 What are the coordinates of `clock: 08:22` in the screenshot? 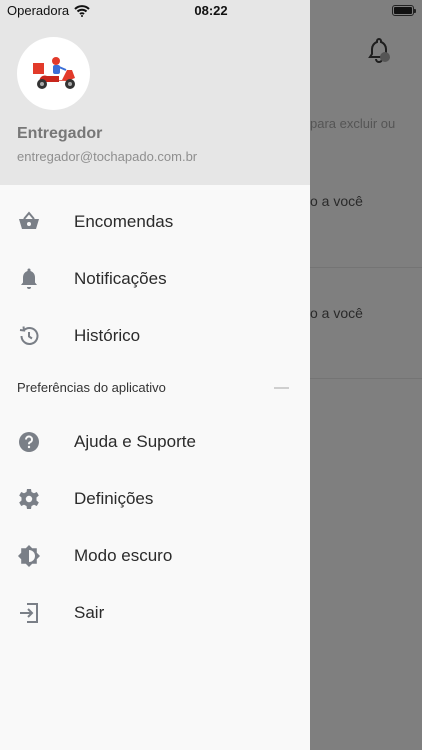 It's located at (211, 10).